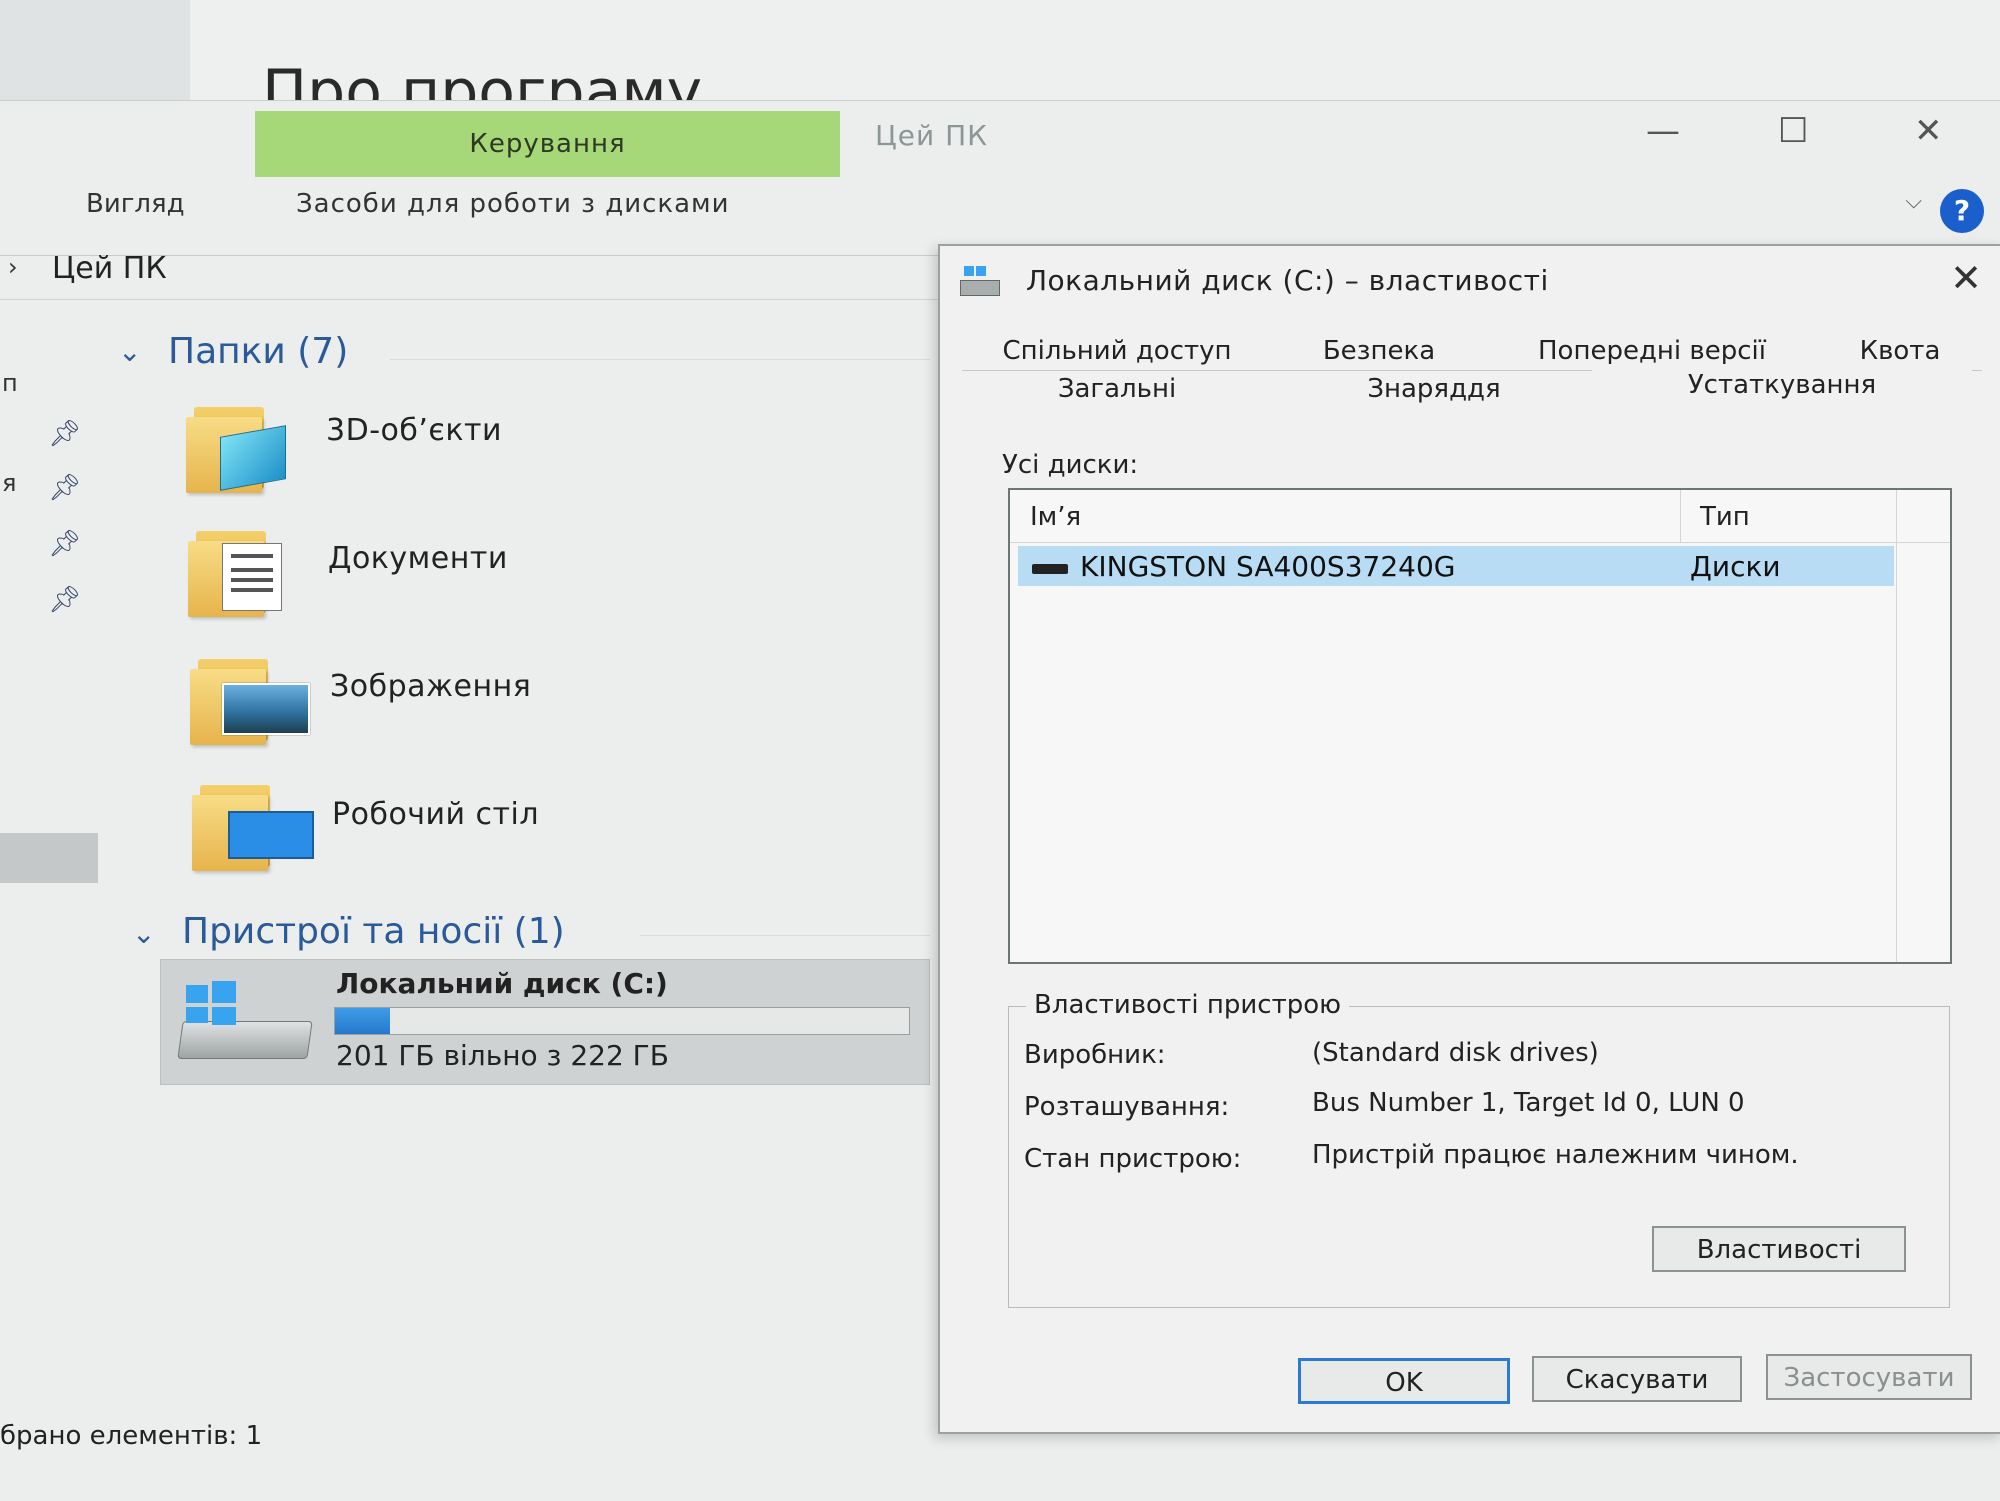  What do you see at coordinates (1779, 1249) in the screenshot?
I see `device-properties-button: Властивості` at bounding box center [1779, 1249].